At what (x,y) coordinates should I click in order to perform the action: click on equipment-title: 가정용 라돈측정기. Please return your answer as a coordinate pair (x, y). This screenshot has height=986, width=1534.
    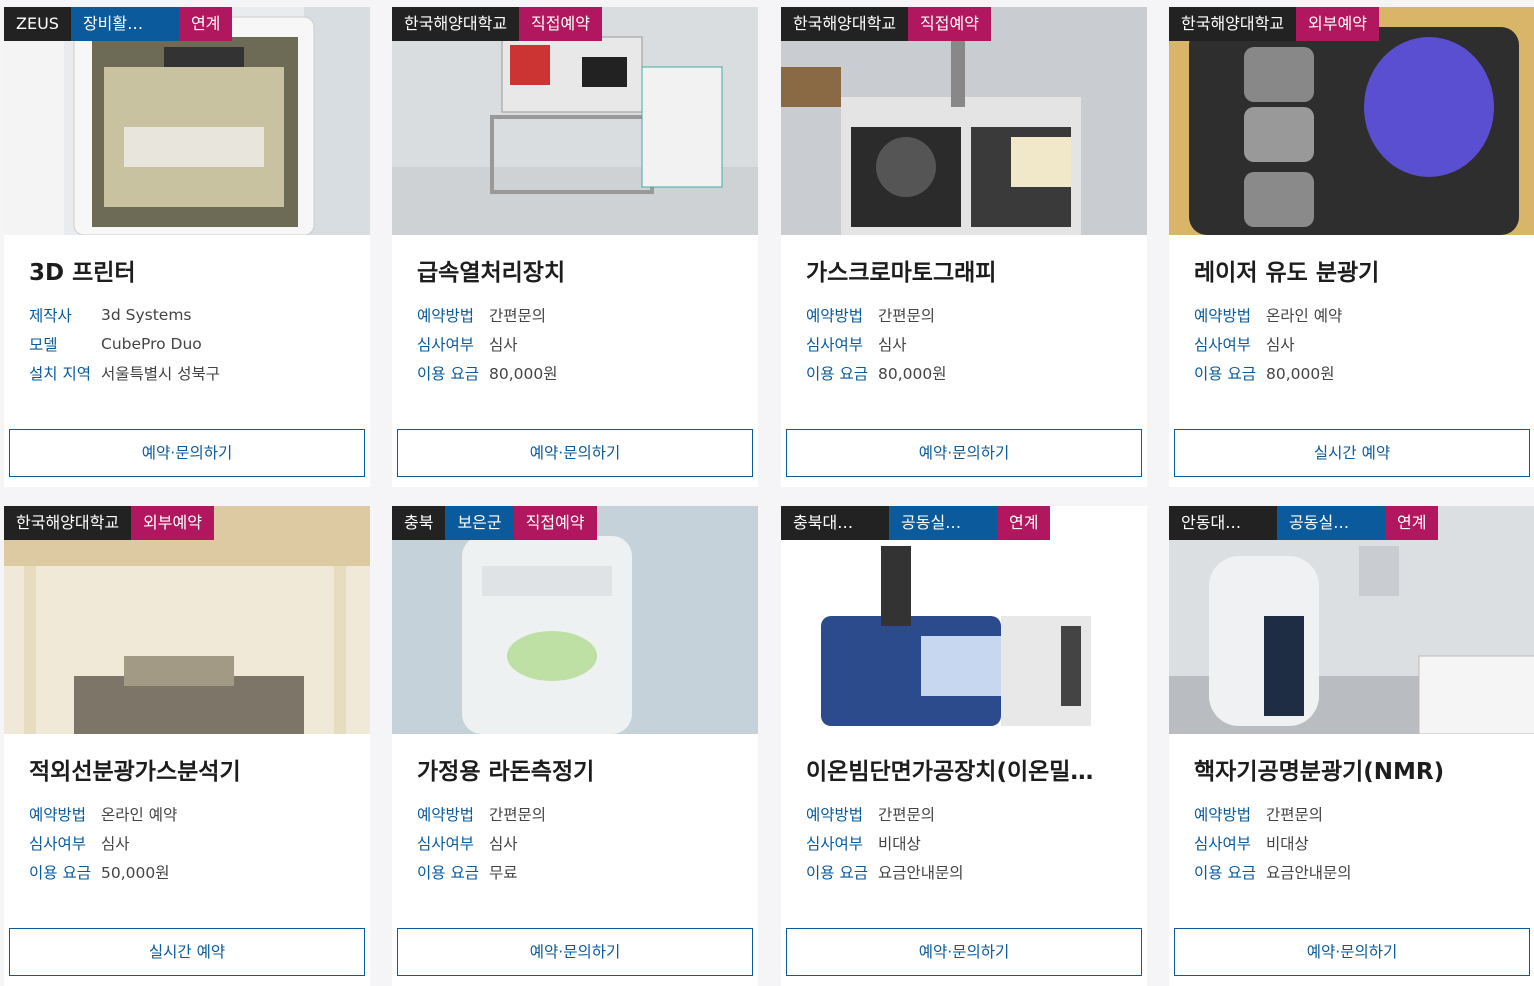
    Looking at the image, I should click on (577, 769).